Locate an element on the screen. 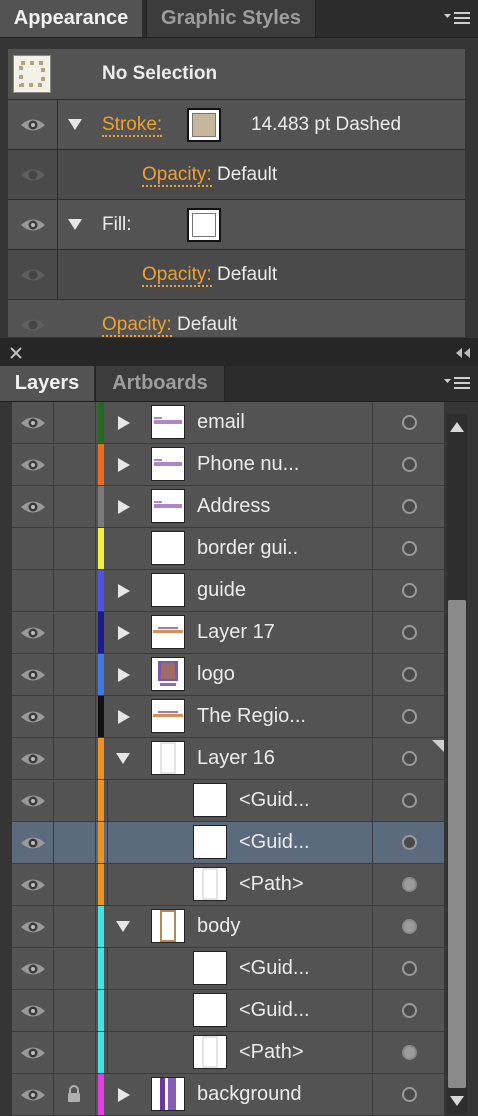 This screenshot has height=1116, width=478. lock-icon is located at coordinates (74, 1094).